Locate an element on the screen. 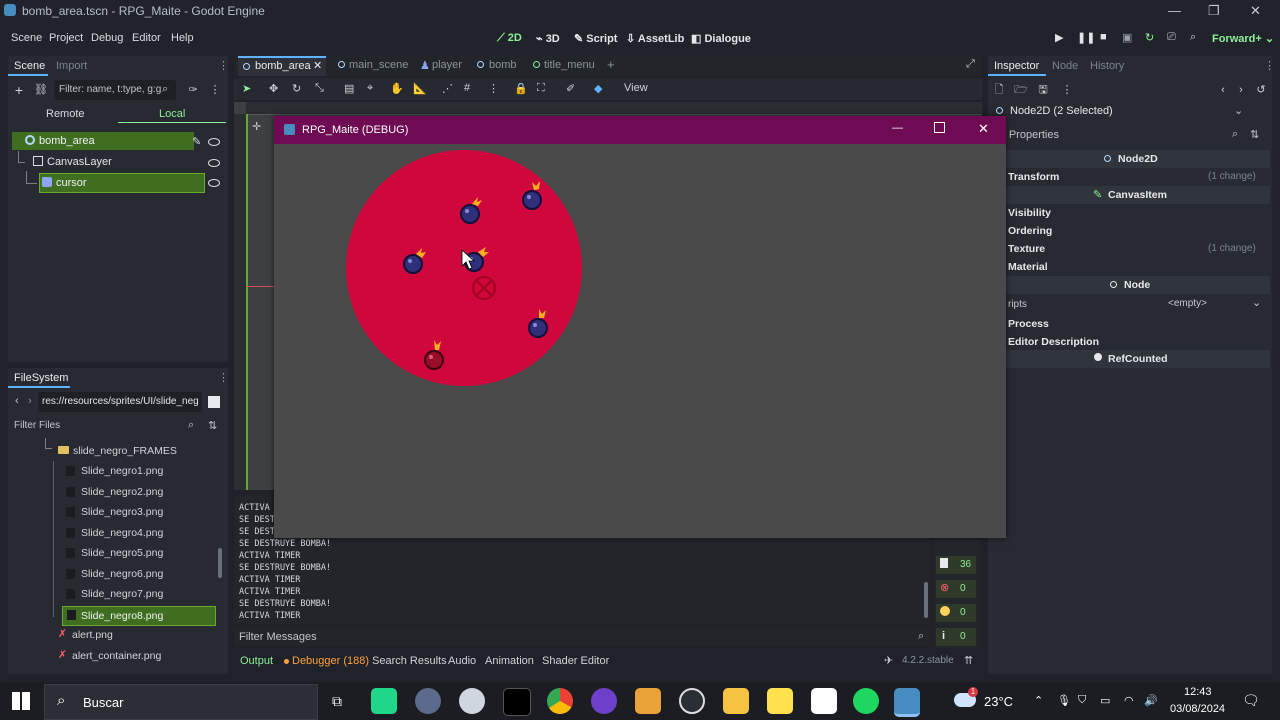  clock-date: 03/08/2024 is located at coordinates (1197, 709).